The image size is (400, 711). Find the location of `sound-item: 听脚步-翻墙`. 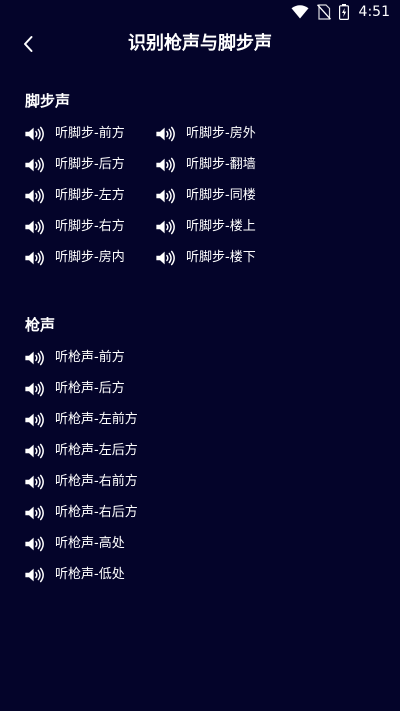

sound-item: 听脚步-翻墙 is located at coordinates (205, 165).